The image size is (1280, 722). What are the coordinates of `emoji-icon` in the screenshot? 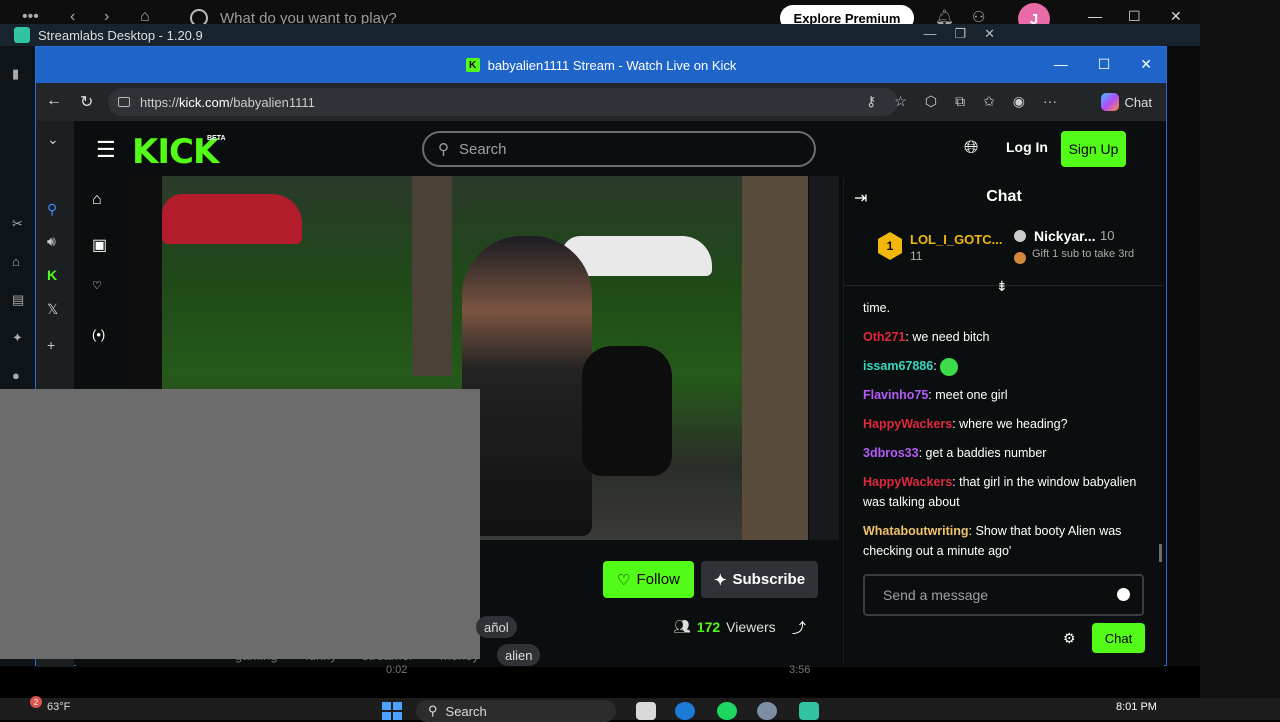 It's located at (1123, 594).